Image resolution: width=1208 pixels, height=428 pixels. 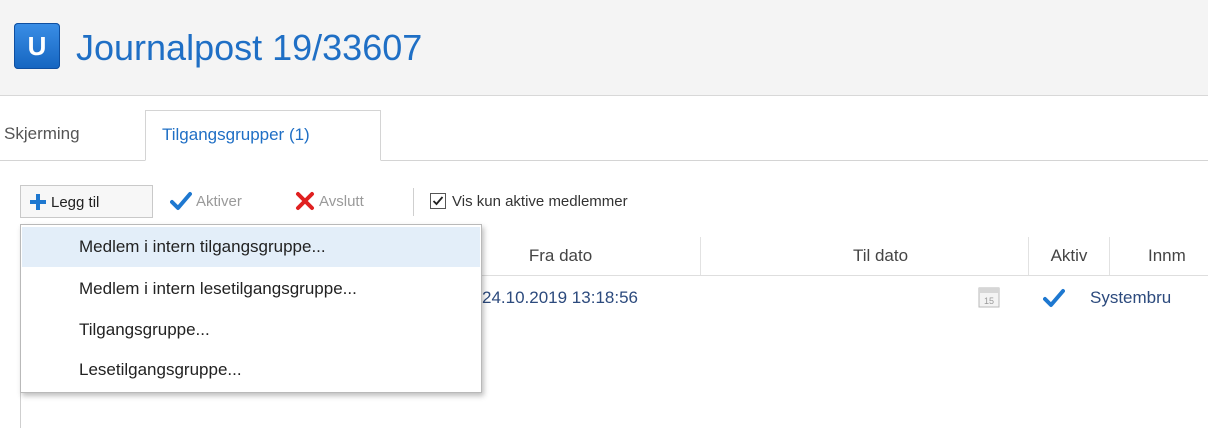 What do you see at coordinates (75, 202) in the screenshot?
I see `add-button-label: Legg til` at bounding box center [75, 202].